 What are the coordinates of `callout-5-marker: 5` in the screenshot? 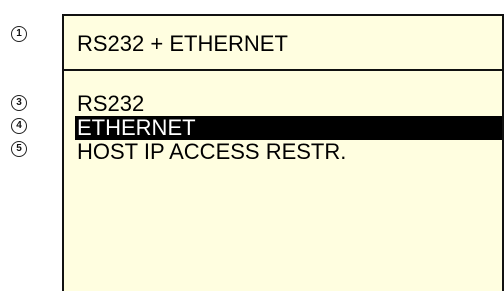 It's located at (19, 149).